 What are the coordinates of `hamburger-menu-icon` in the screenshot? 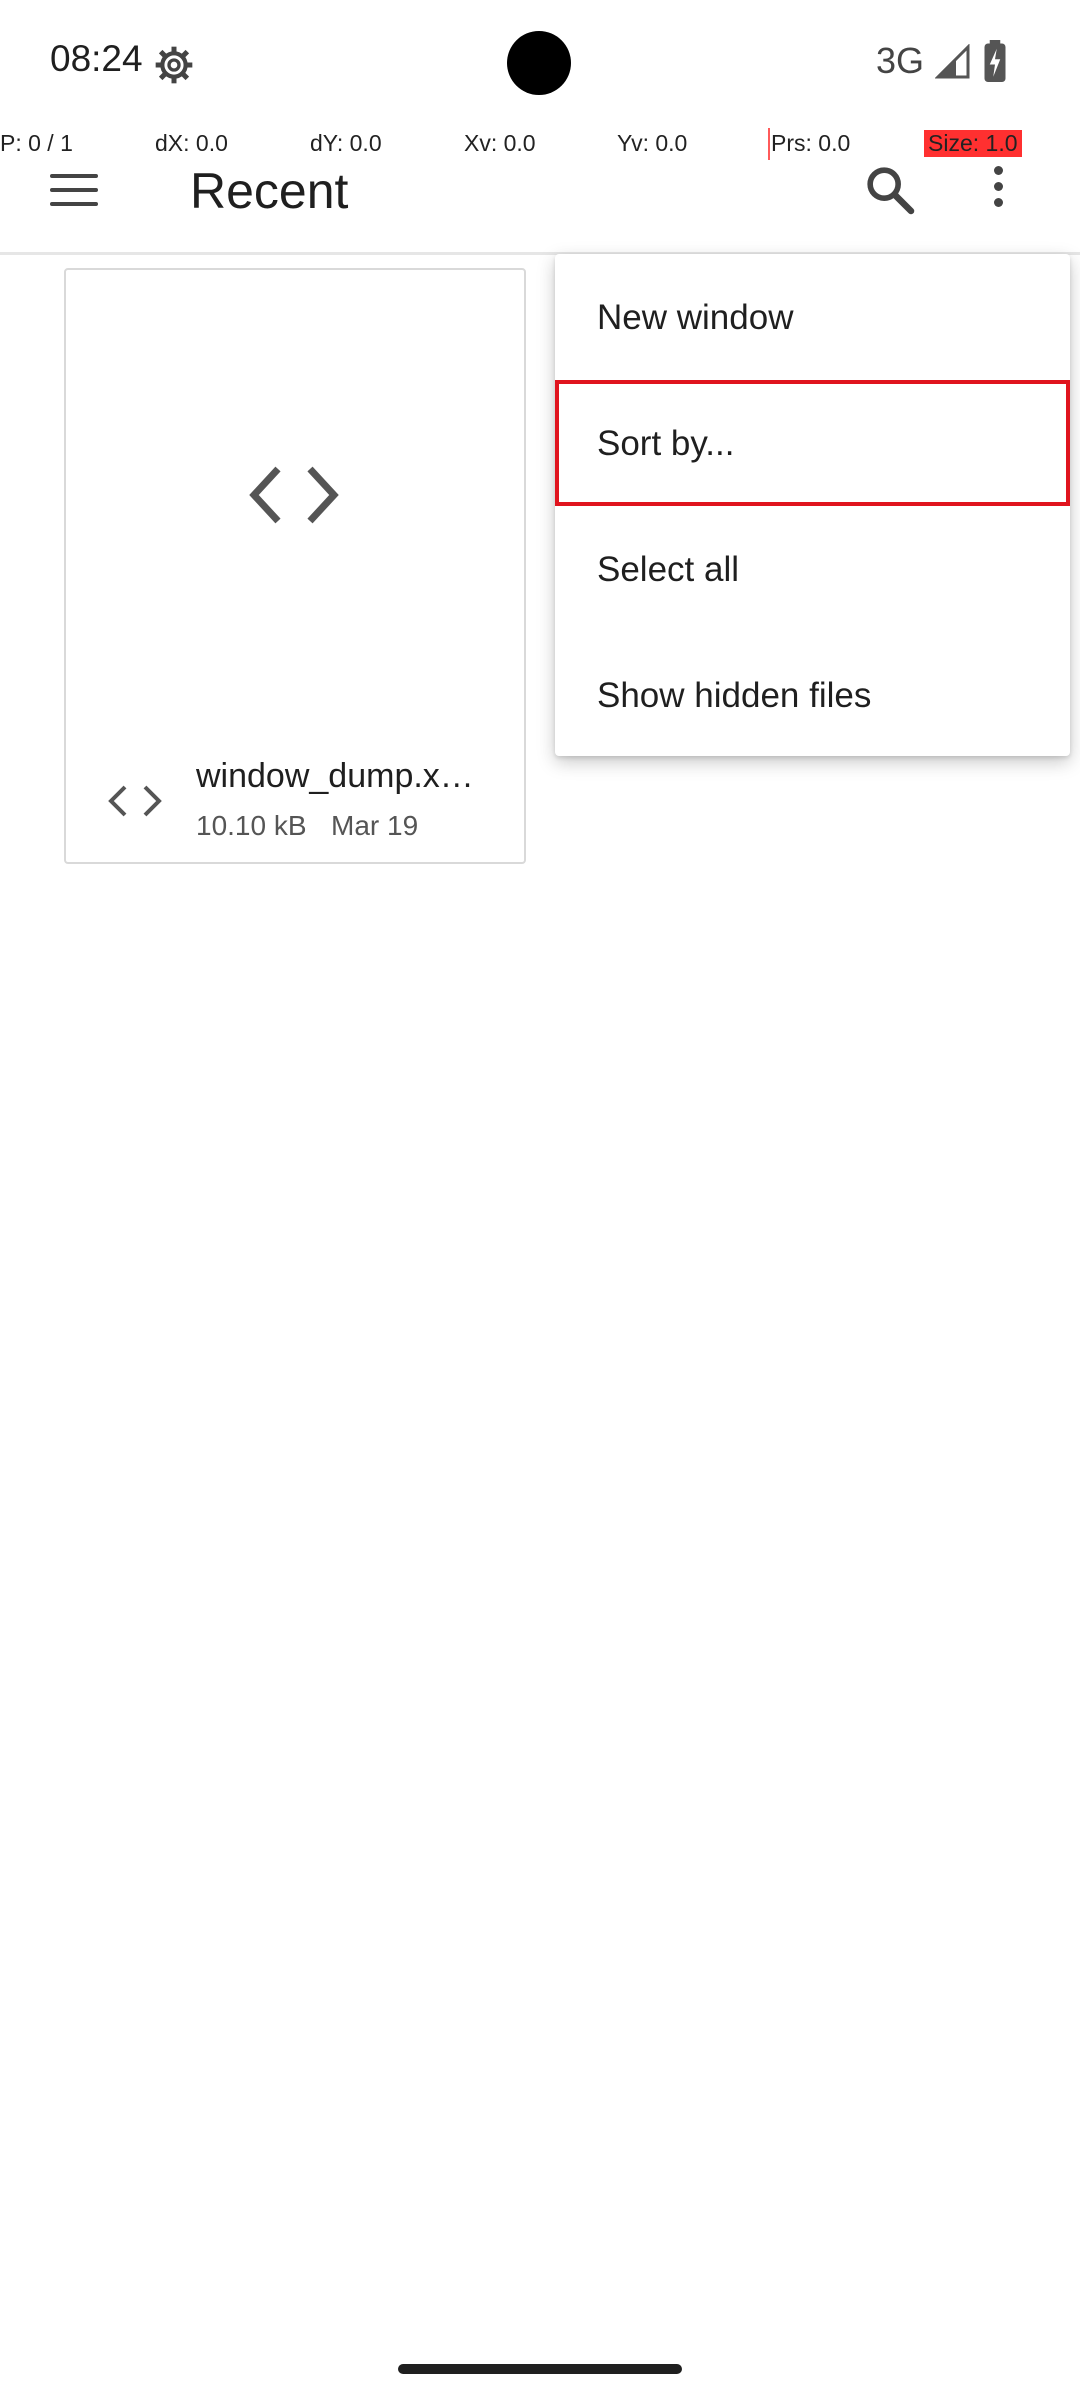 It's located at (74, 191).